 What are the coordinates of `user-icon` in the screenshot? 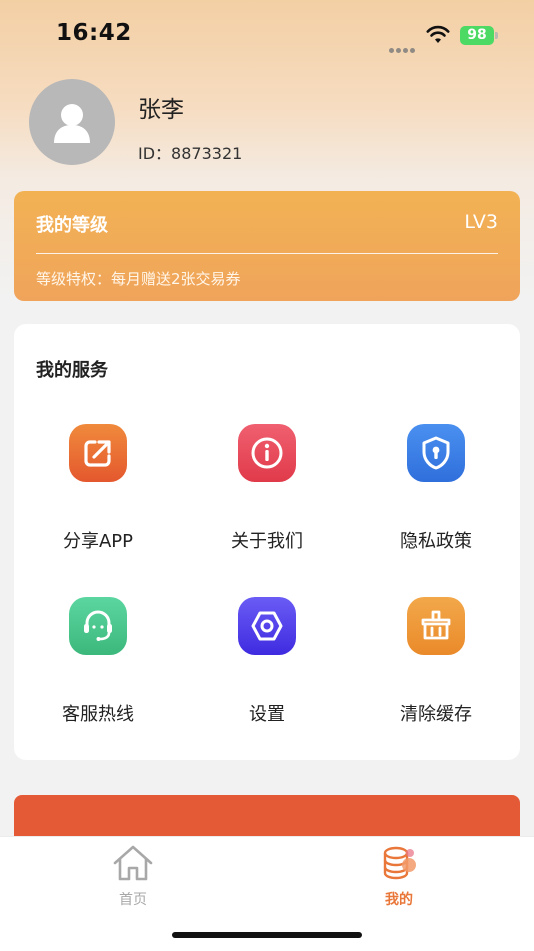 It's located at (72, 123).